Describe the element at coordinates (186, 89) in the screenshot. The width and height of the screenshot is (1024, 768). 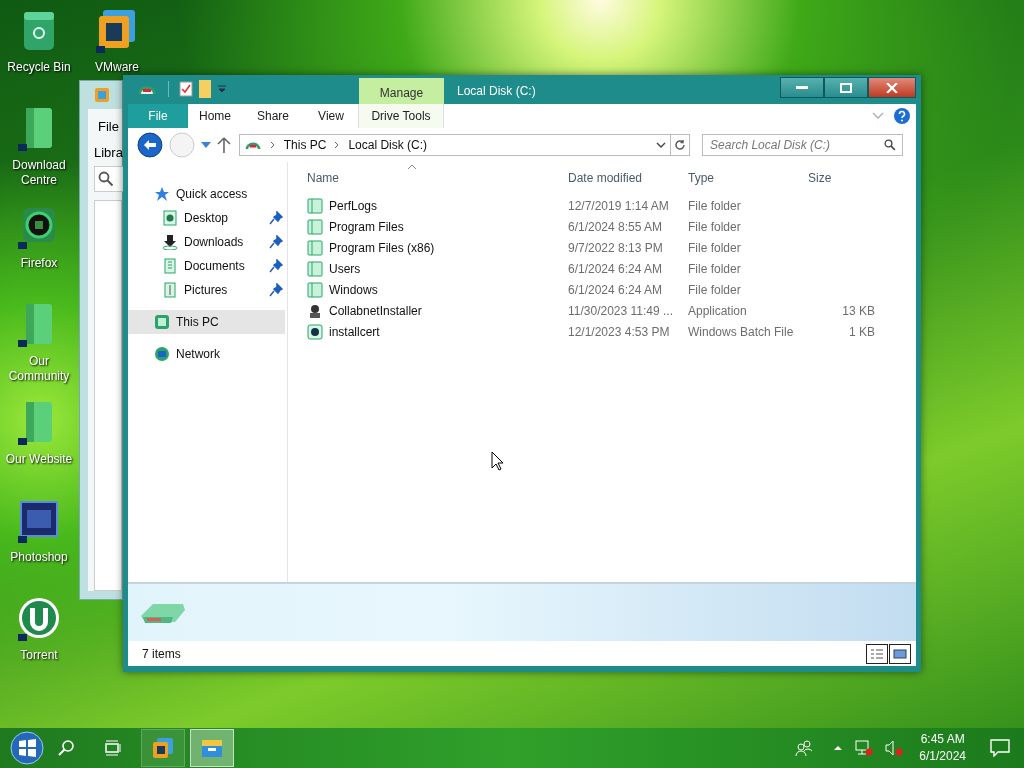
I see `properties-icon` at that location.